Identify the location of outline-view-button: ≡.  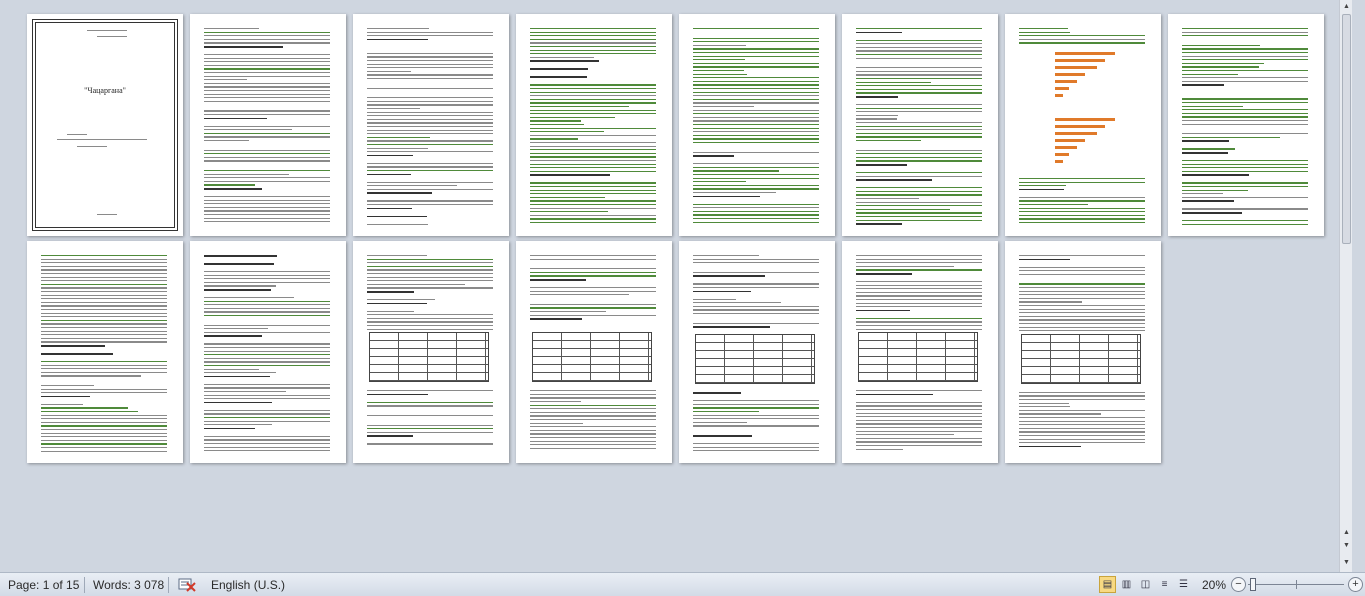
(1164, 584).